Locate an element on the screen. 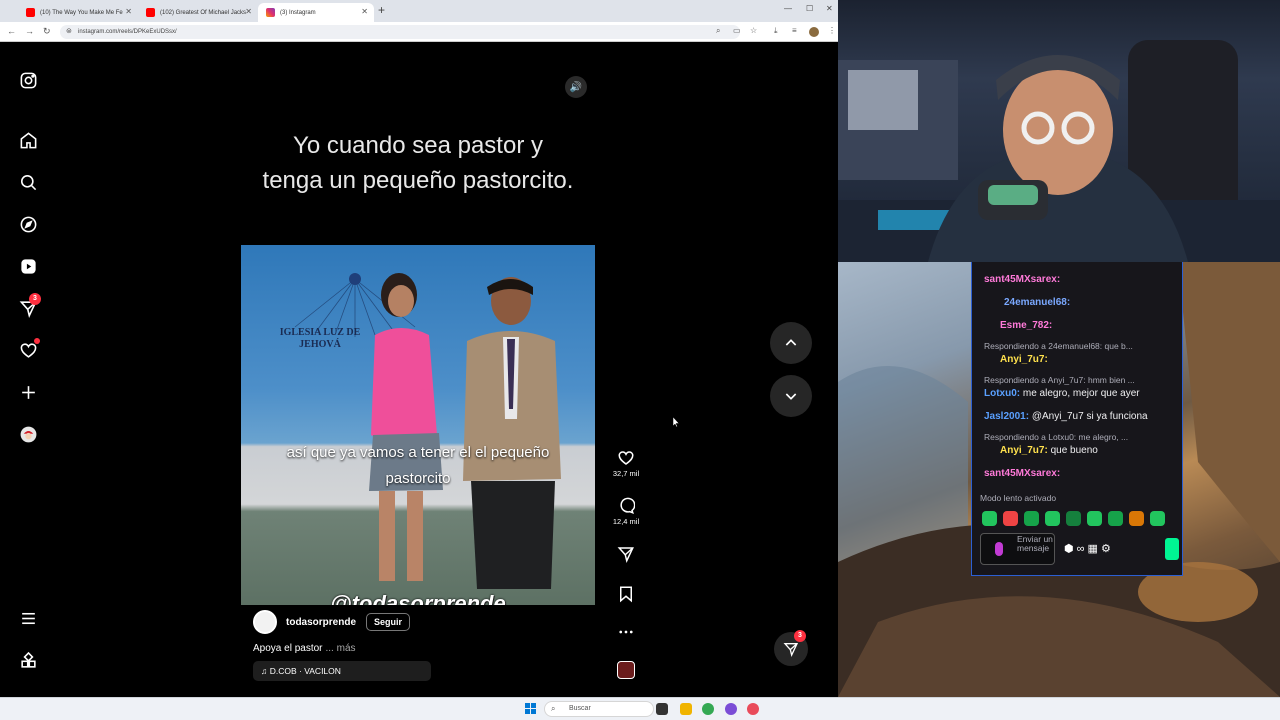 Image resolution: width=1280 pixels, height=720 pixels. chrome-icon is located at coordinates (708, 709).